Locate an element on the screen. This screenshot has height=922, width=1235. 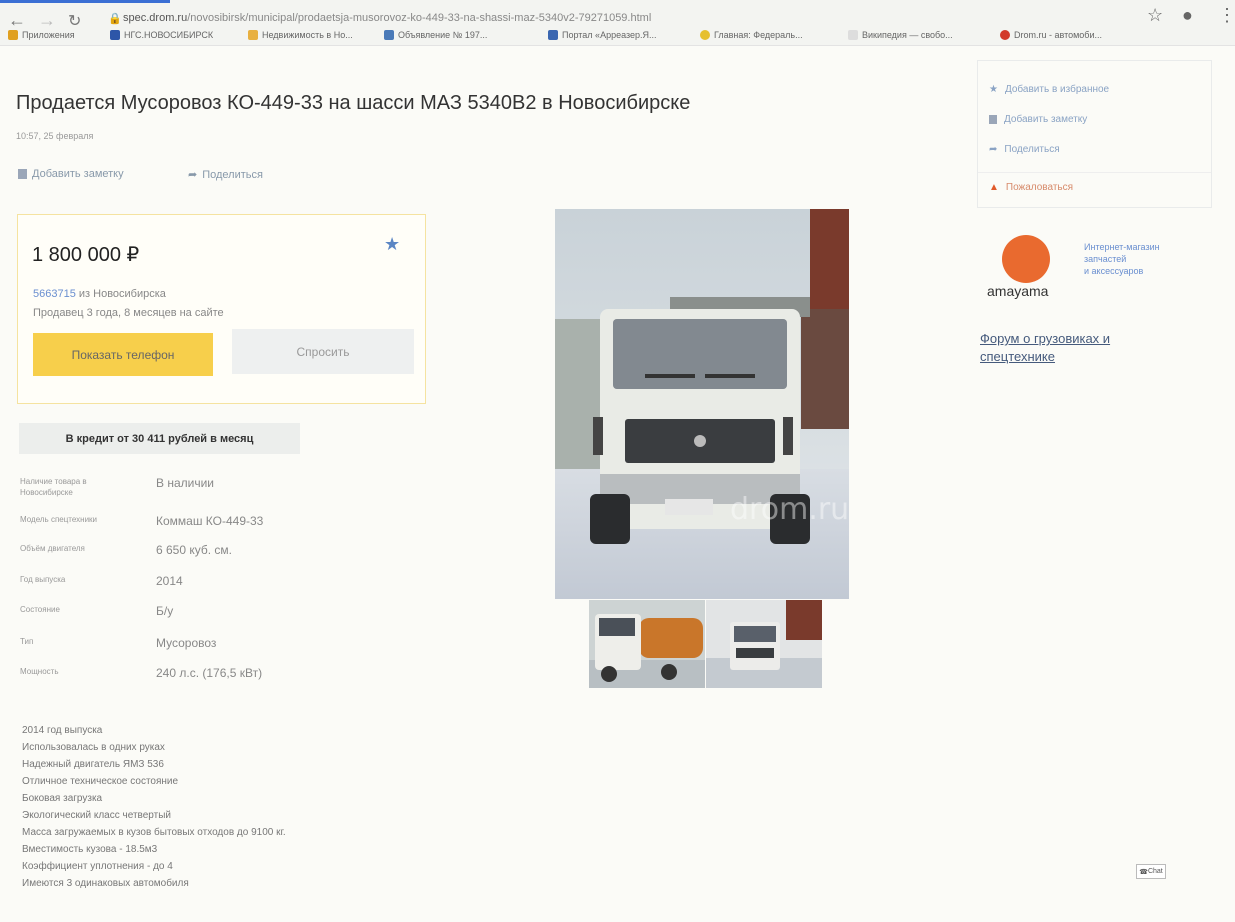
share-label: Поделиться is located at coordinates (232, 174).